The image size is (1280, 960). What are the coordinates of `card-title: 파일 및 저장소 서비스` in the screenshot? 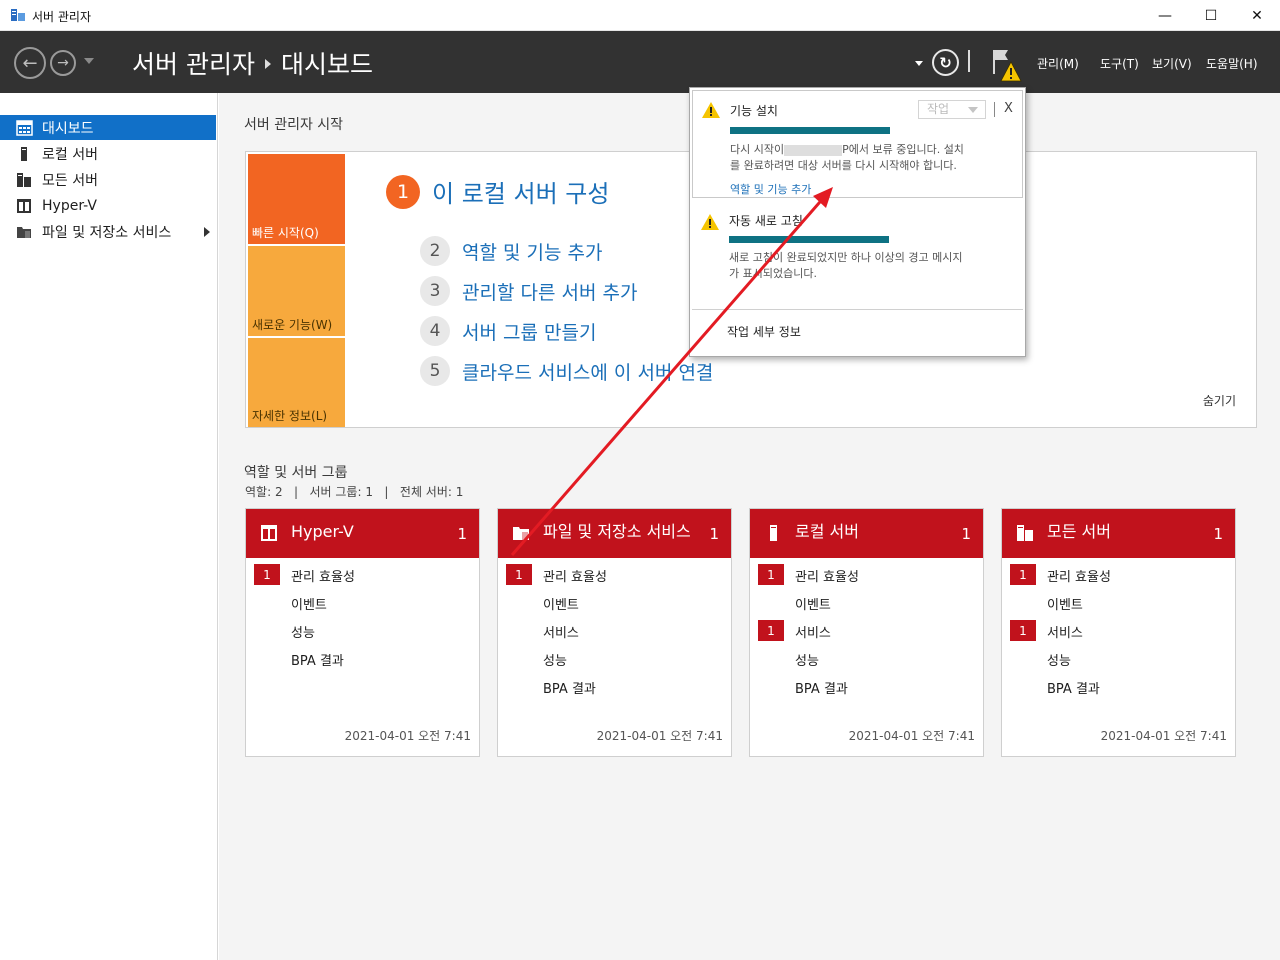 It's located at (617, 531).